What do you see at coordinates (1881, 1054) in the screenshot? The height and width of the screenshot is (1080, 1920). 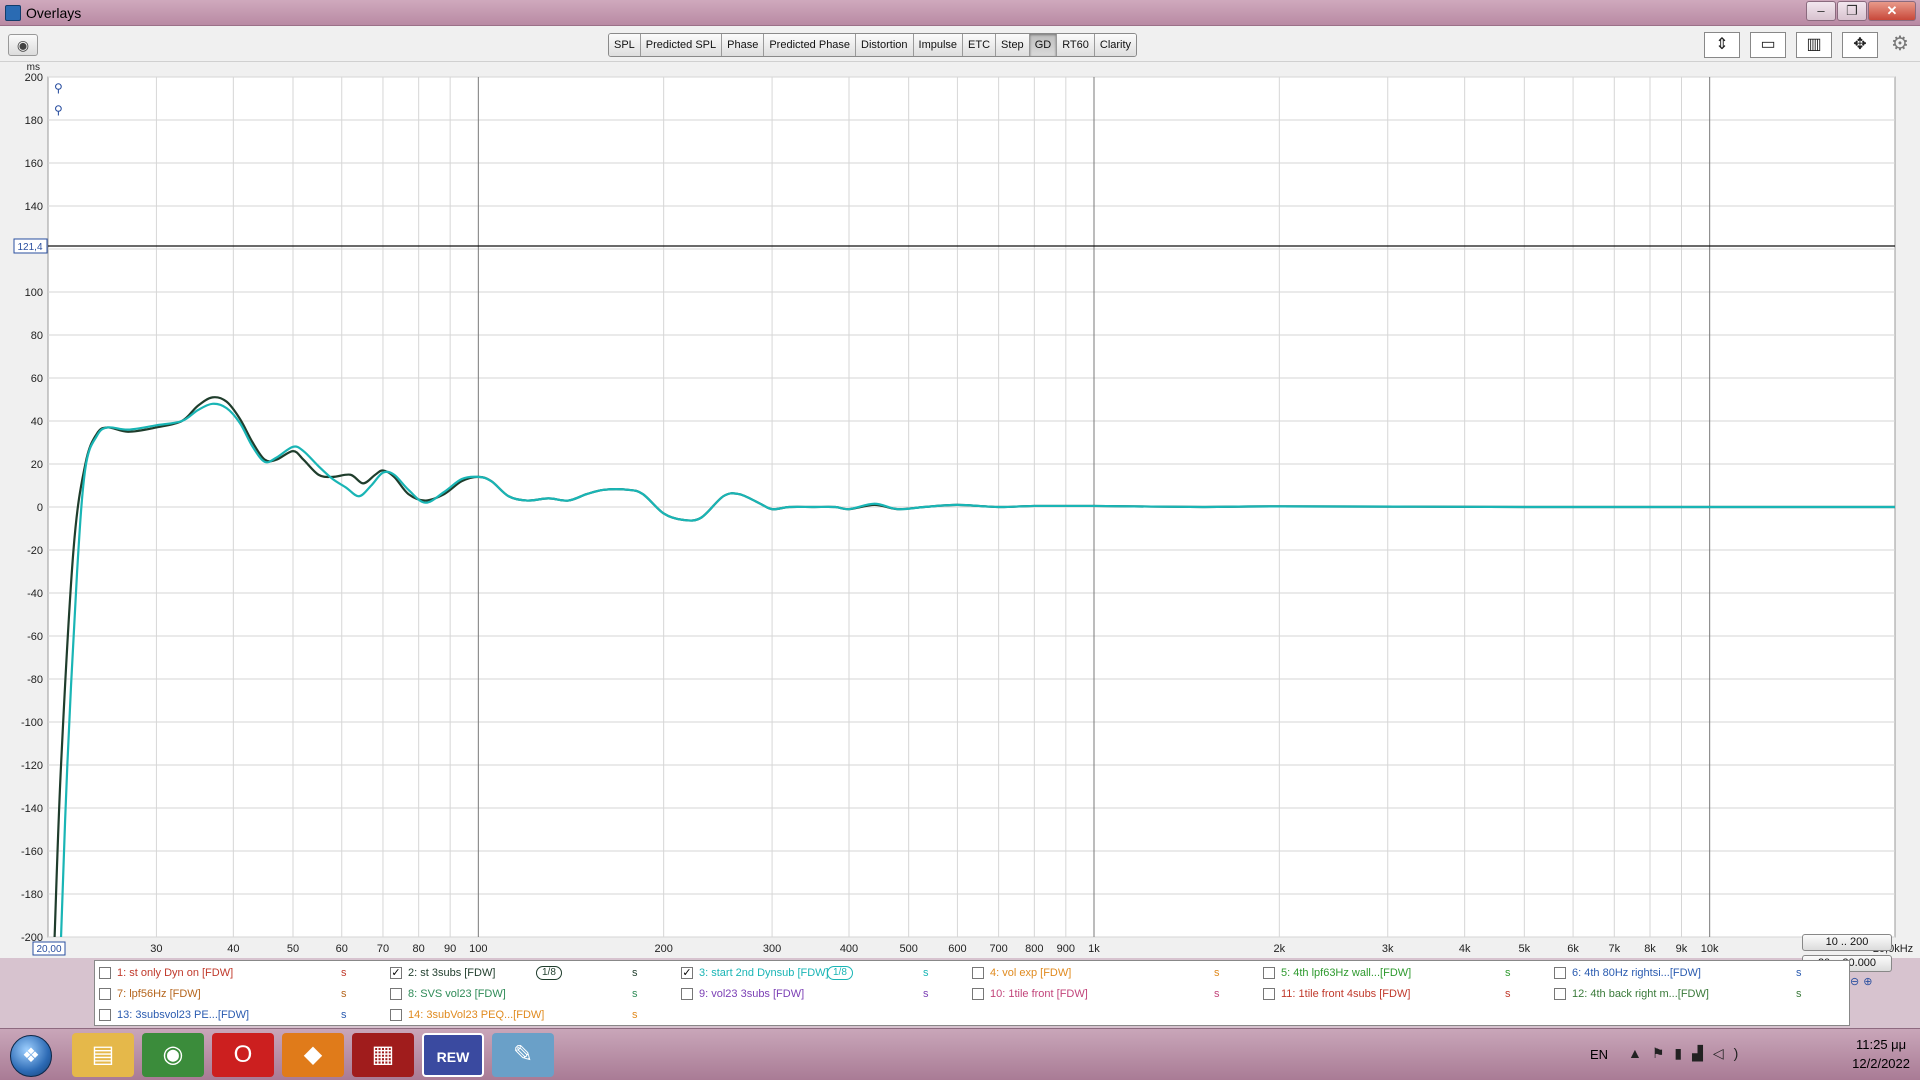 I see `clock: 11:25 μμ 12/2/2022` at bounding box center [1881, 1054].